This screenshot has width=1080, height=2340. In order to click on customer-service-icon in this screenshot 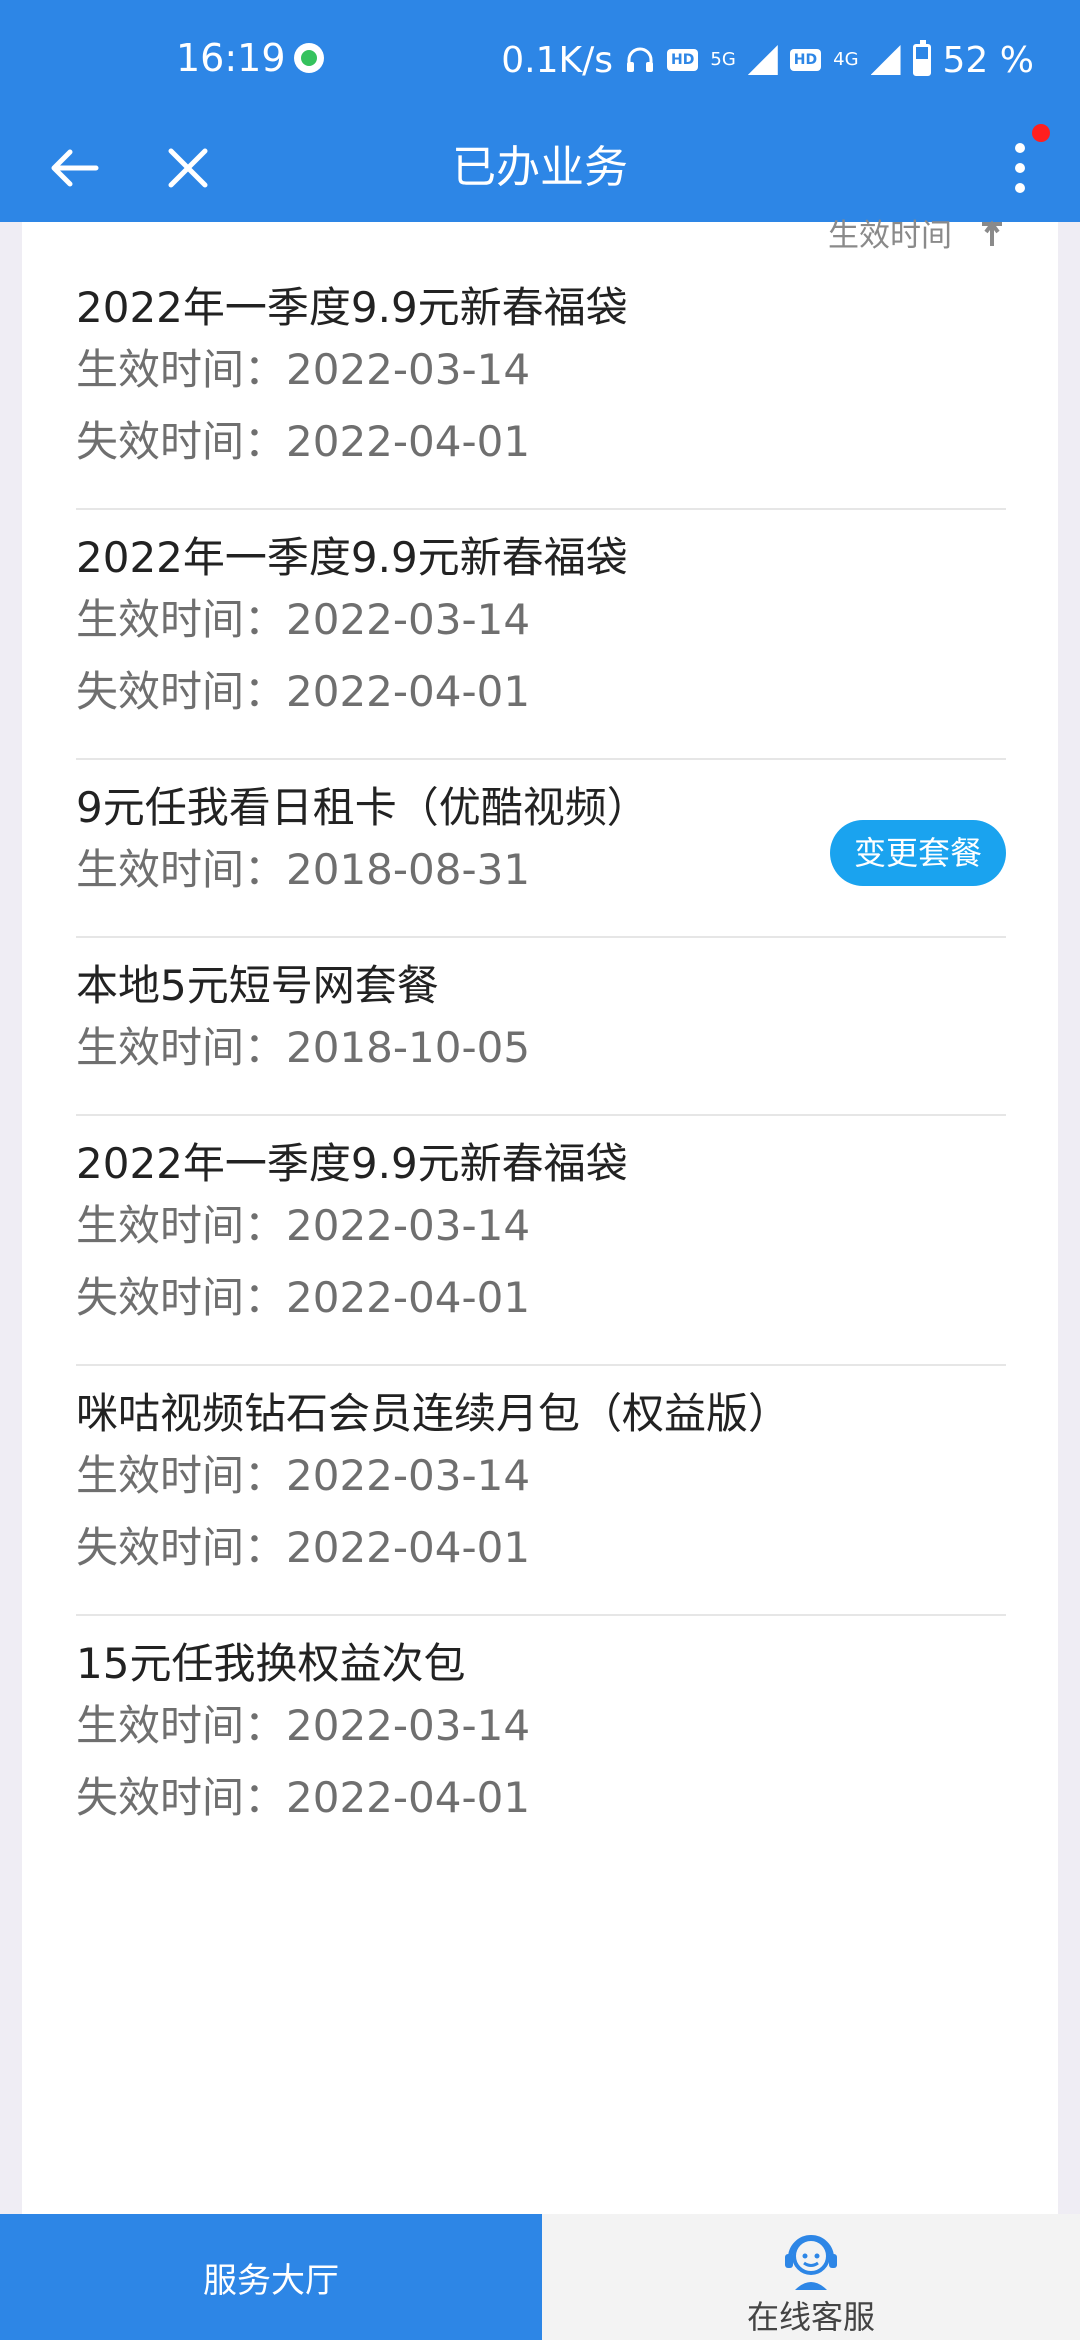, I will do `click(811, 2262)`.